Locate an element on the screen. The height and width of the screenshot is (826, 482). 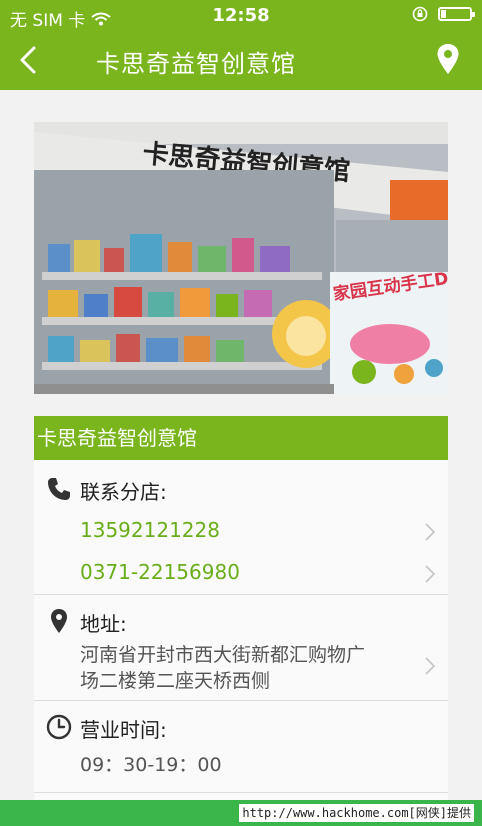
page-title: 卡思奇益智创意馆 is located at coordinates (196, 64).